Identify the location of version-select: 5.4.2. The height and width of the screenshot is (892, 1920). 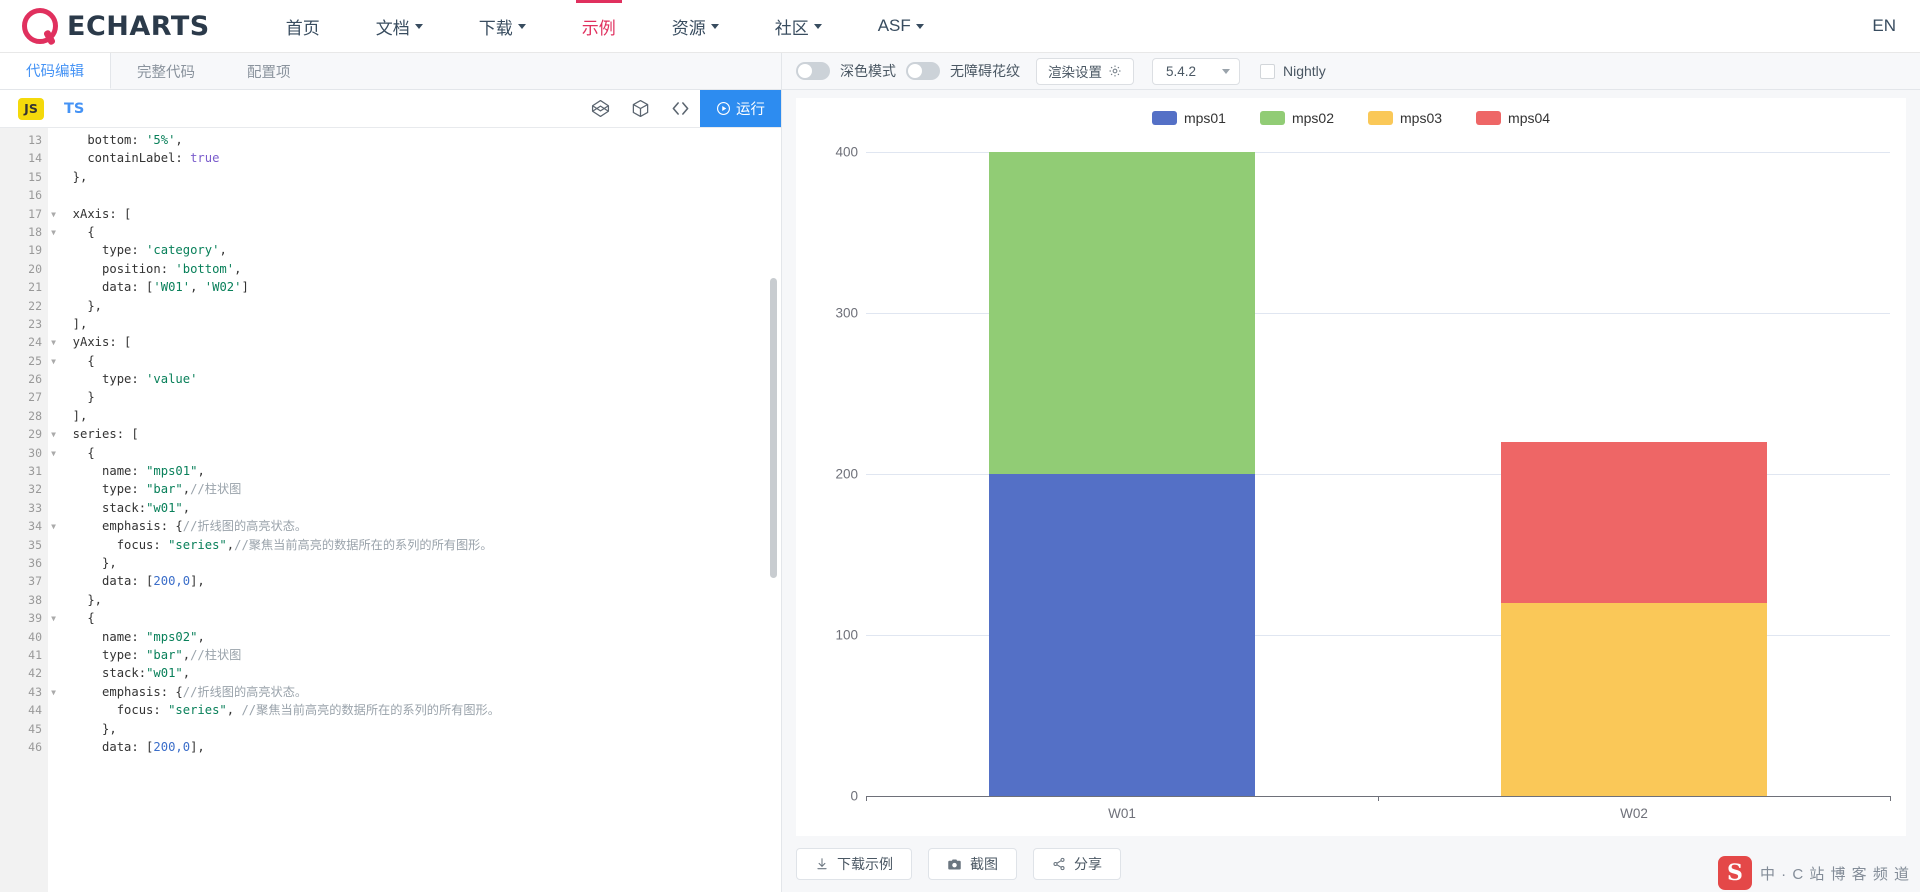
(1196, 71).